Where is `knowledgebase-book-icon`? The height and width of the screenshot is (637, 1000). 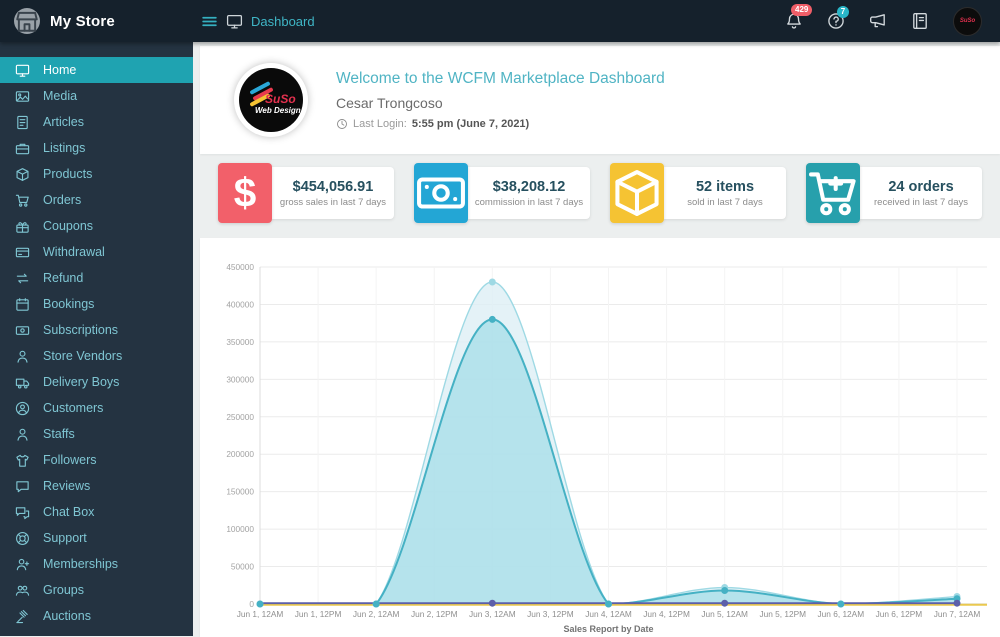
knowledgebase-book-icon is located at coordinates (920, 21).